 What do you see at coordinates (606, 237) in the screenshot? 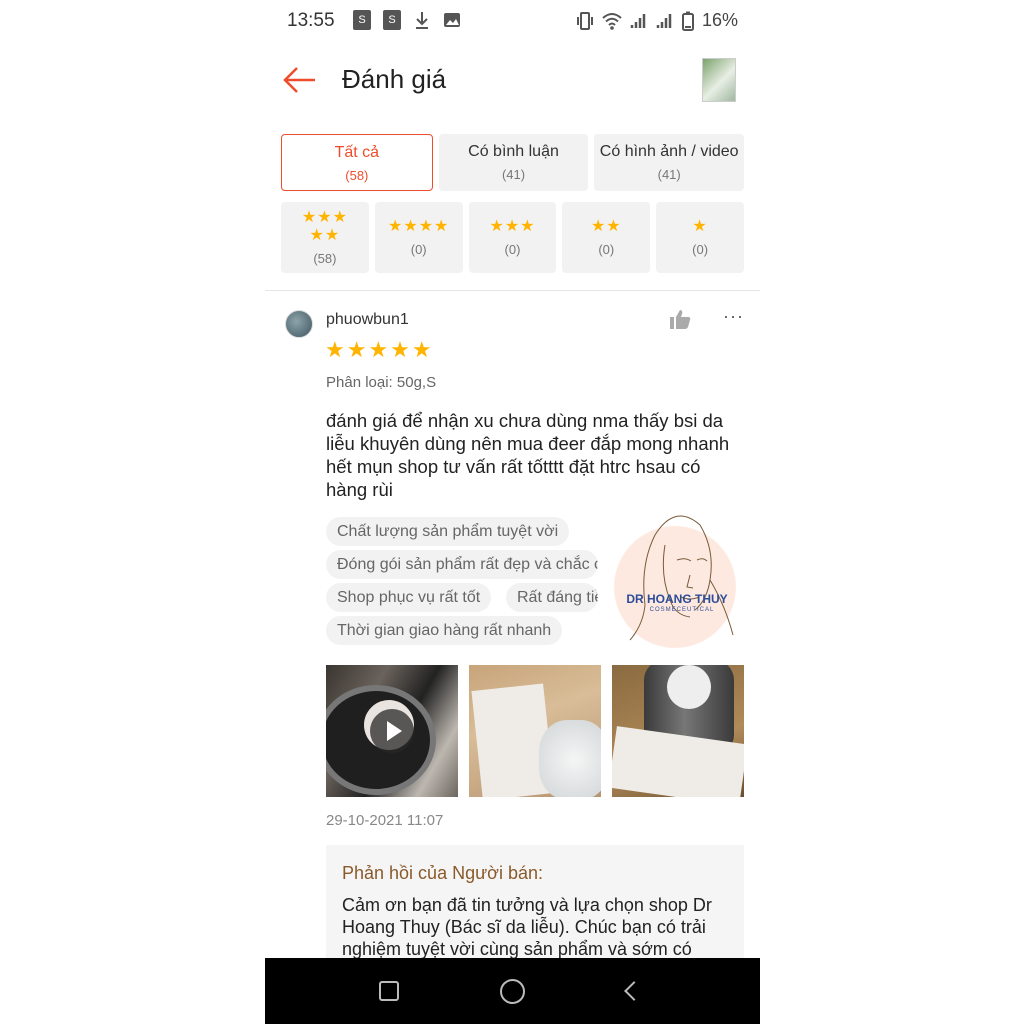
I see `filter-2-stars: ★★ (0)` at bounding box center [606, 237].